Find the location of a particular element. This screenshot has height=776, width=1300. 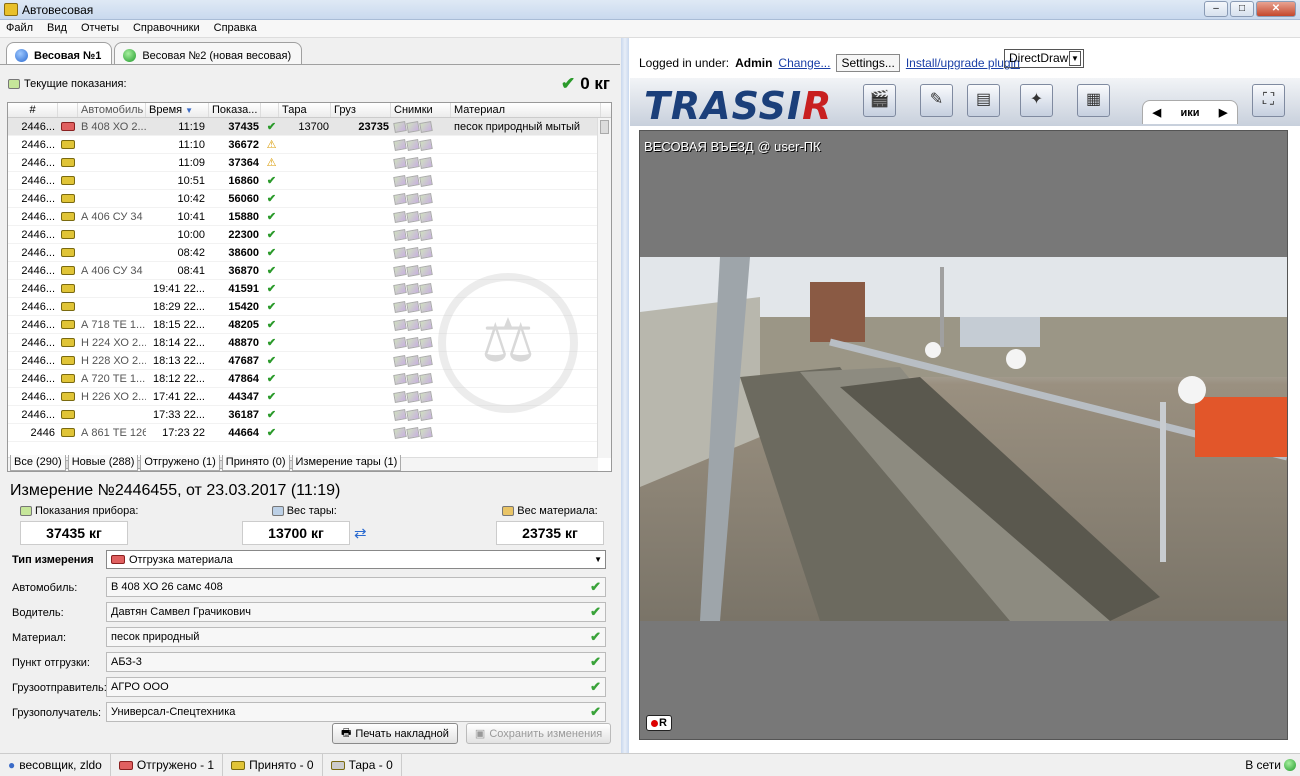

table-row: 2446... А 406 СУ 34 10:41 15880 ✔ is located at coordinates (309, 217).